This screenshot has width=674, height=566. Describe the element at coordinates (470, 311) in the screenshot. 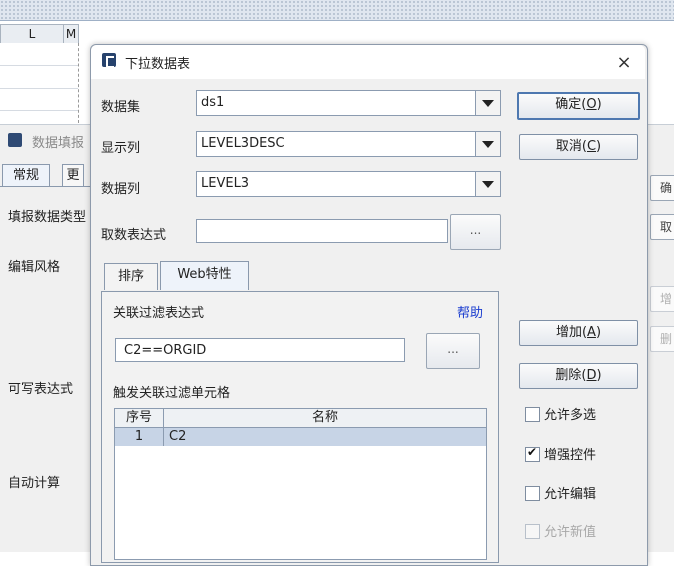

I see `help-link: 帮助` at that location.